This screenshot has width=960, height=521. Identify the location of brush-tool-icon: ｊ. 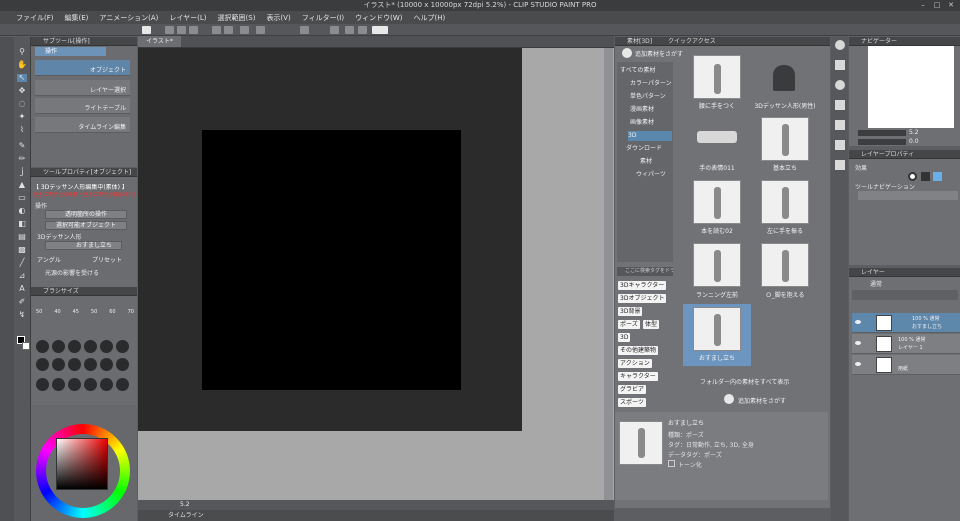
(22, 172).